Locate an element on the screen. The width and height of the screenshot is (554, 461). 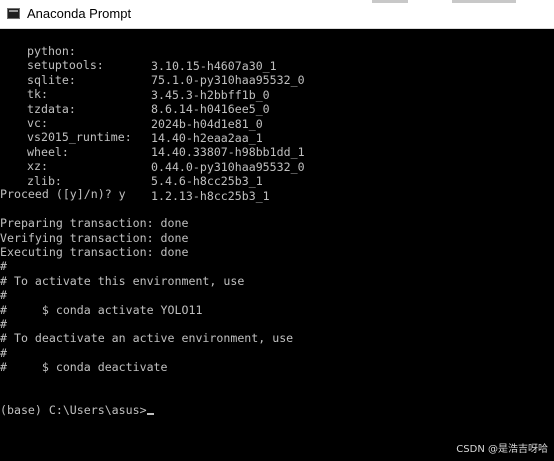
window-title: Anaconda Prompt is located at coordinates (79, 13).